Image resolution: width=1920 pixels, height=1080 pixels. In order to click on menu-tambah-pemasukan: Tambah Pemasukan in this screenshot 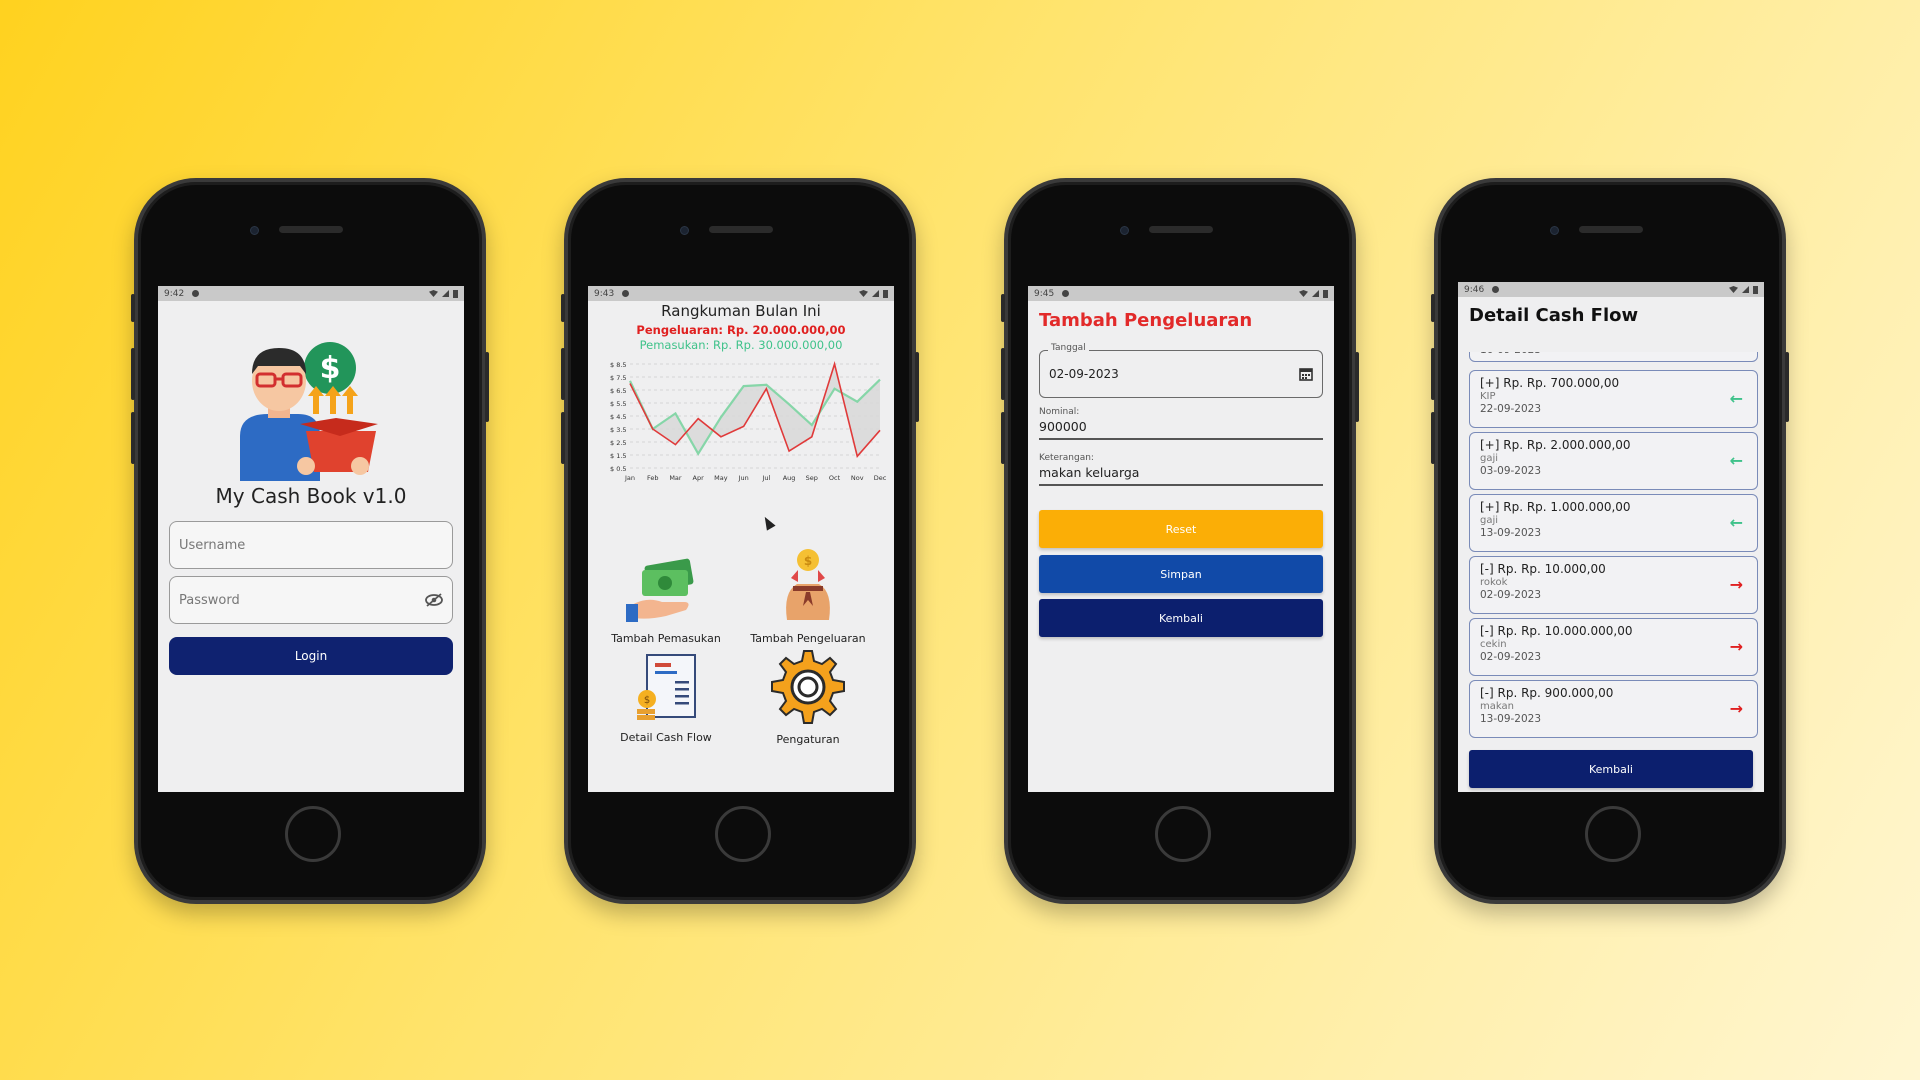, I will do `click(666, 600)`.